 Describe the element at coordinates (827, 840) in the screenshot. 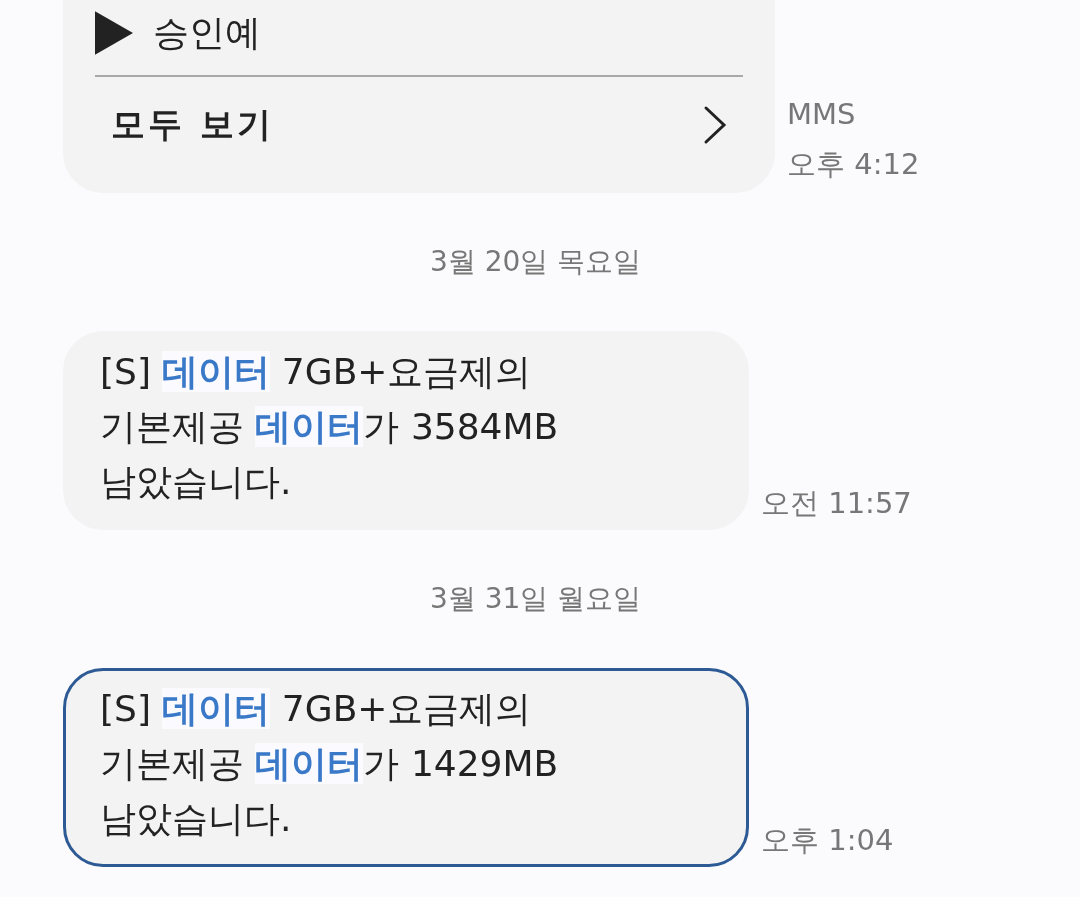

I see `message-time: 오후 1:04` at that location.